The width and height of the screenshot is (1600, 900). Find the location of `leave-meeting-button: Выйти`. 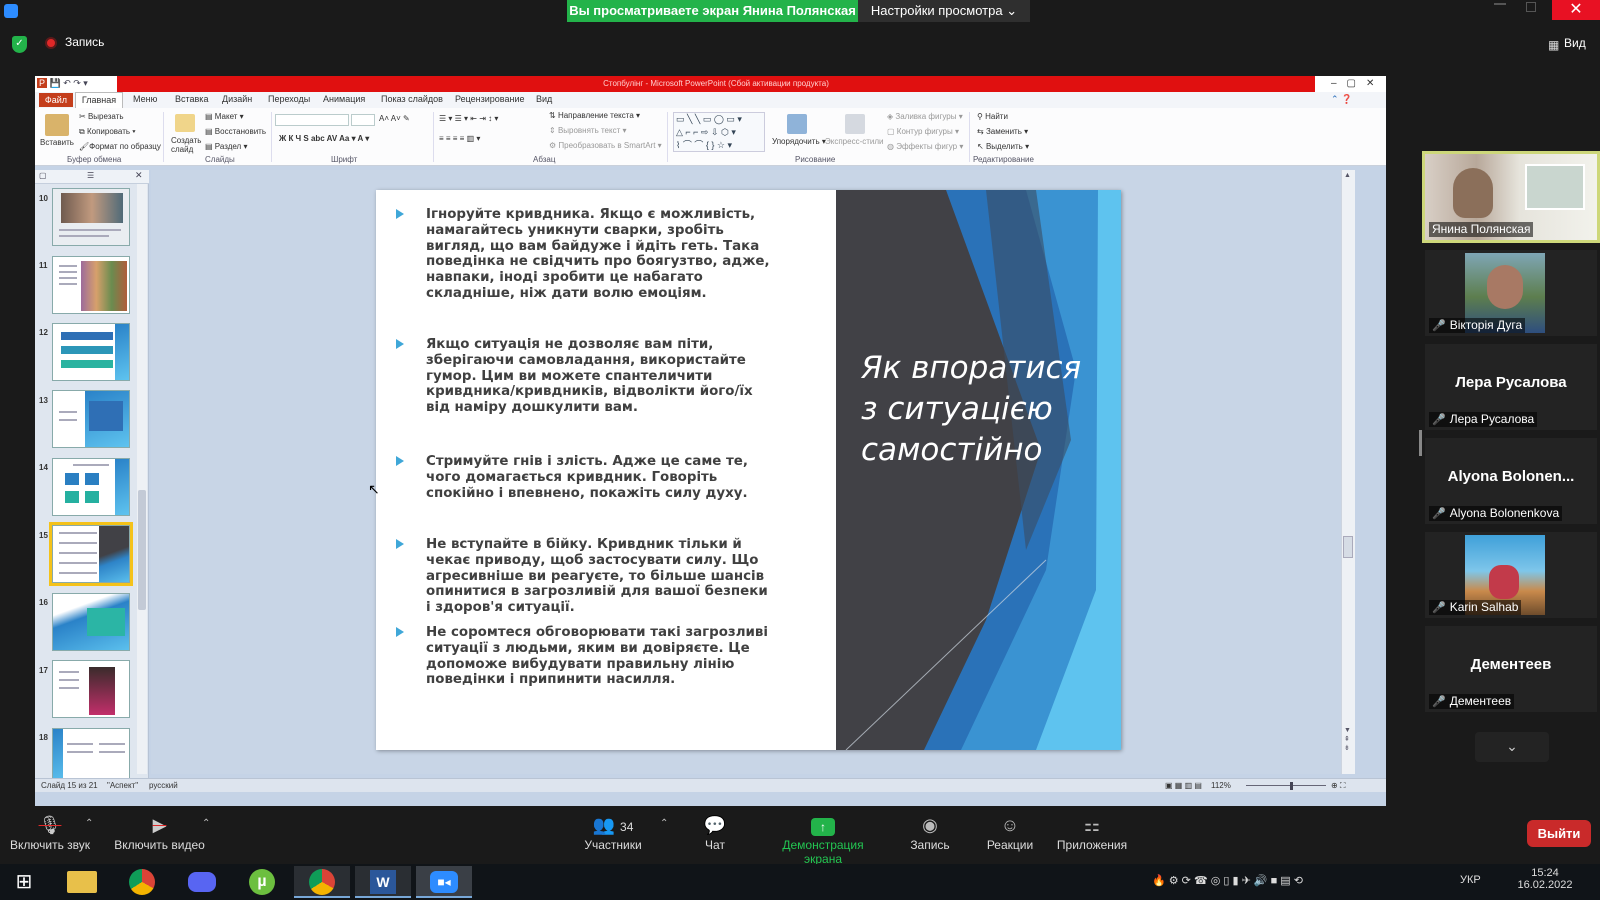

leave-meeting-button: Выйти is located at coordinates (1559, 833).